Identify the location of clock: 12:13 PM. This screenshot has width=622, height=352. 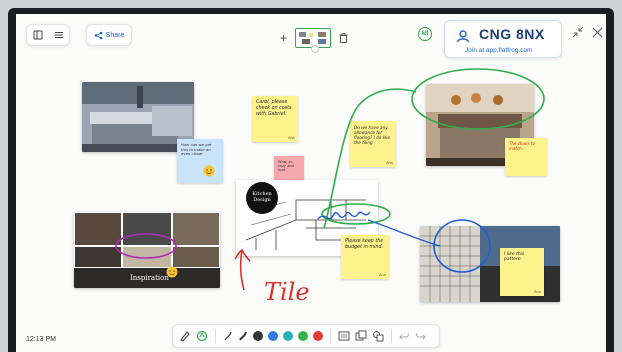
(41, 339).